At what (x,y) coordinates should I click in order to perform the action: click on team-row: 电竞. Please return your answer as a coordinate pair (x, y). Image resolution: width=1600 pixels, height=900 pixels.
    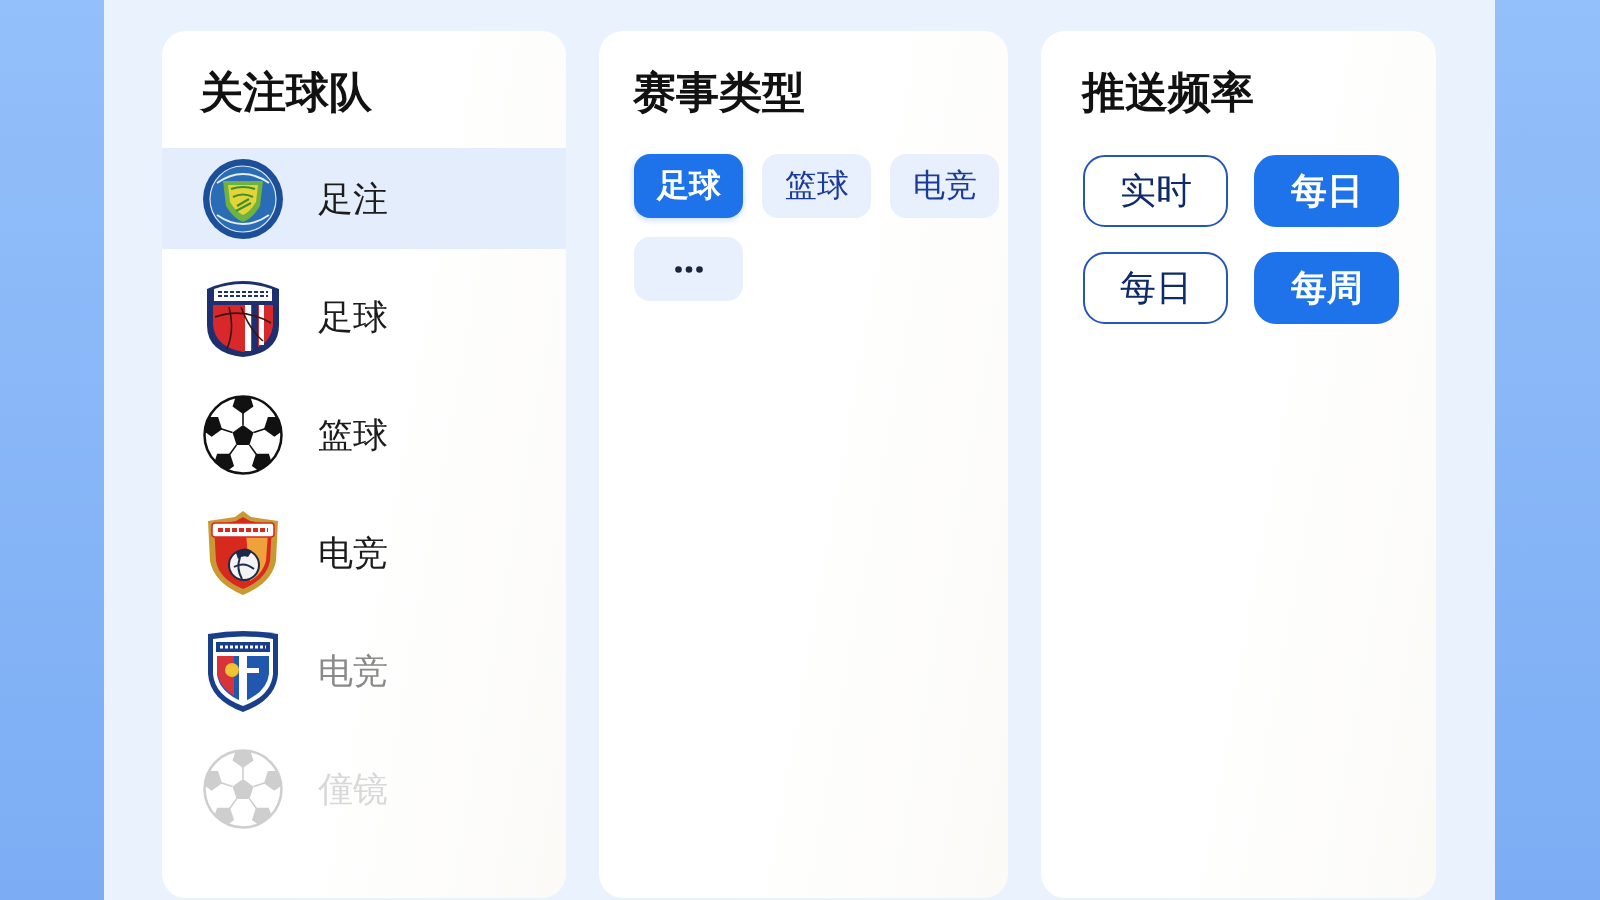
    Looking at the image, I should click on (364, 552).